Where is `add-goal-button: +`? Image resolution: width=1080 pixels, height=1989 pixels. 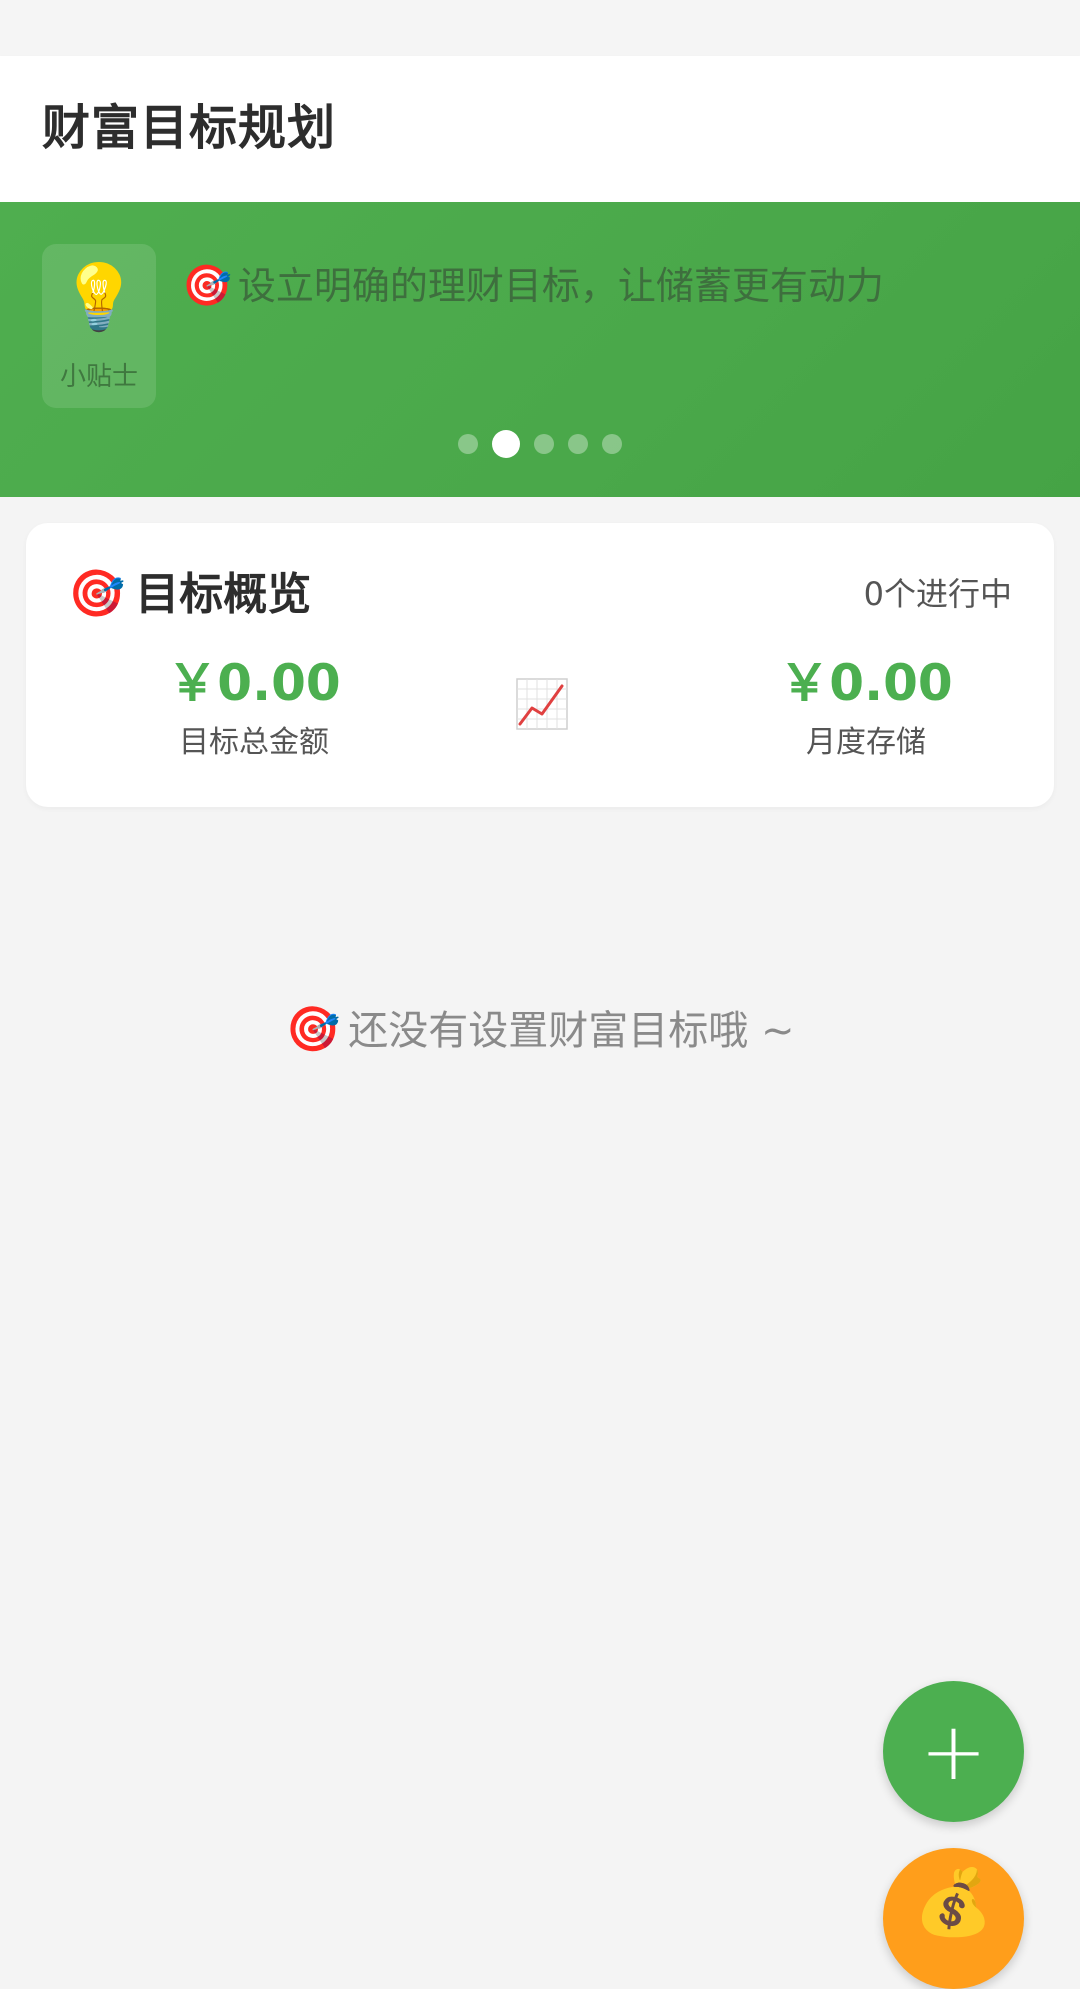 add-goal-button: + is located at coordinates (953, 1751).